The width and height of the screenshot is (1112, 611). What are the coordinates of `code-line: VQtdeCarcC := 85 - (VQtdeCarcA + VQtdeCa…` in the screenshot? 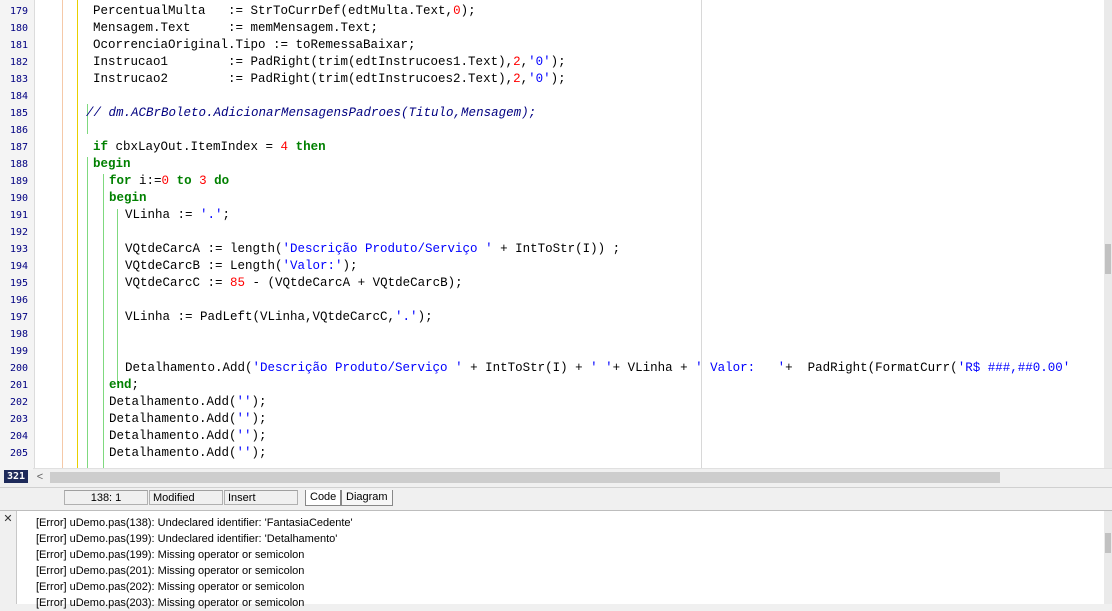 It's located at (294, 283).